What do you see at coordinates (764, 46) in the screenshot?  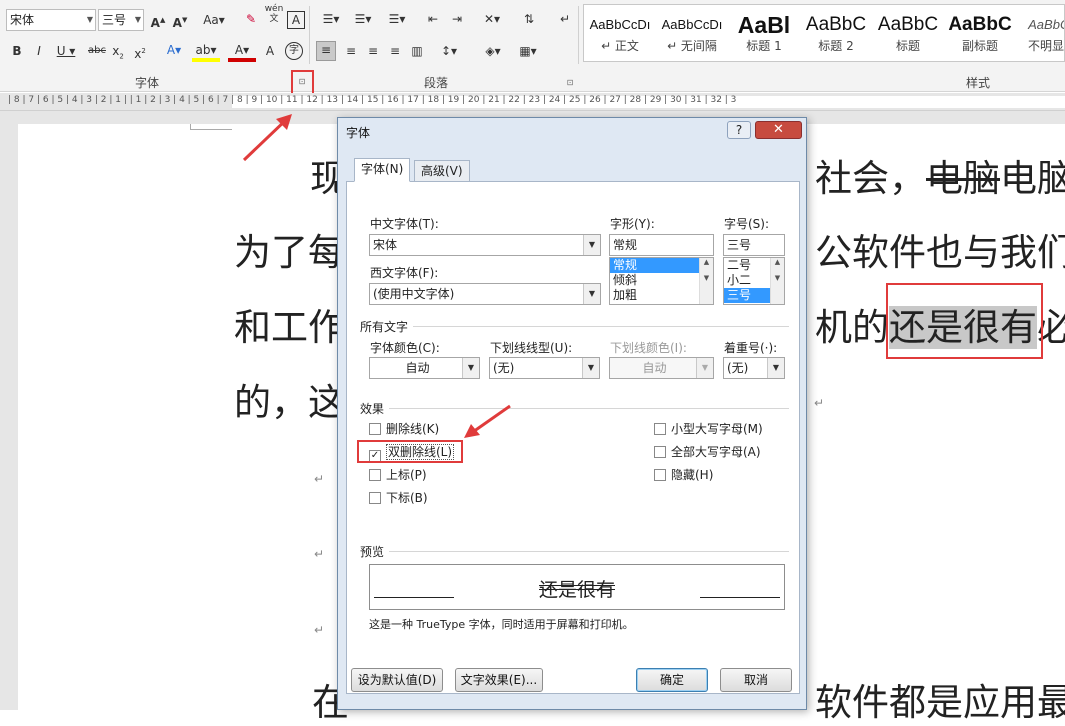 I see `style-name: 标题 1` at bounding box center [764, 46].